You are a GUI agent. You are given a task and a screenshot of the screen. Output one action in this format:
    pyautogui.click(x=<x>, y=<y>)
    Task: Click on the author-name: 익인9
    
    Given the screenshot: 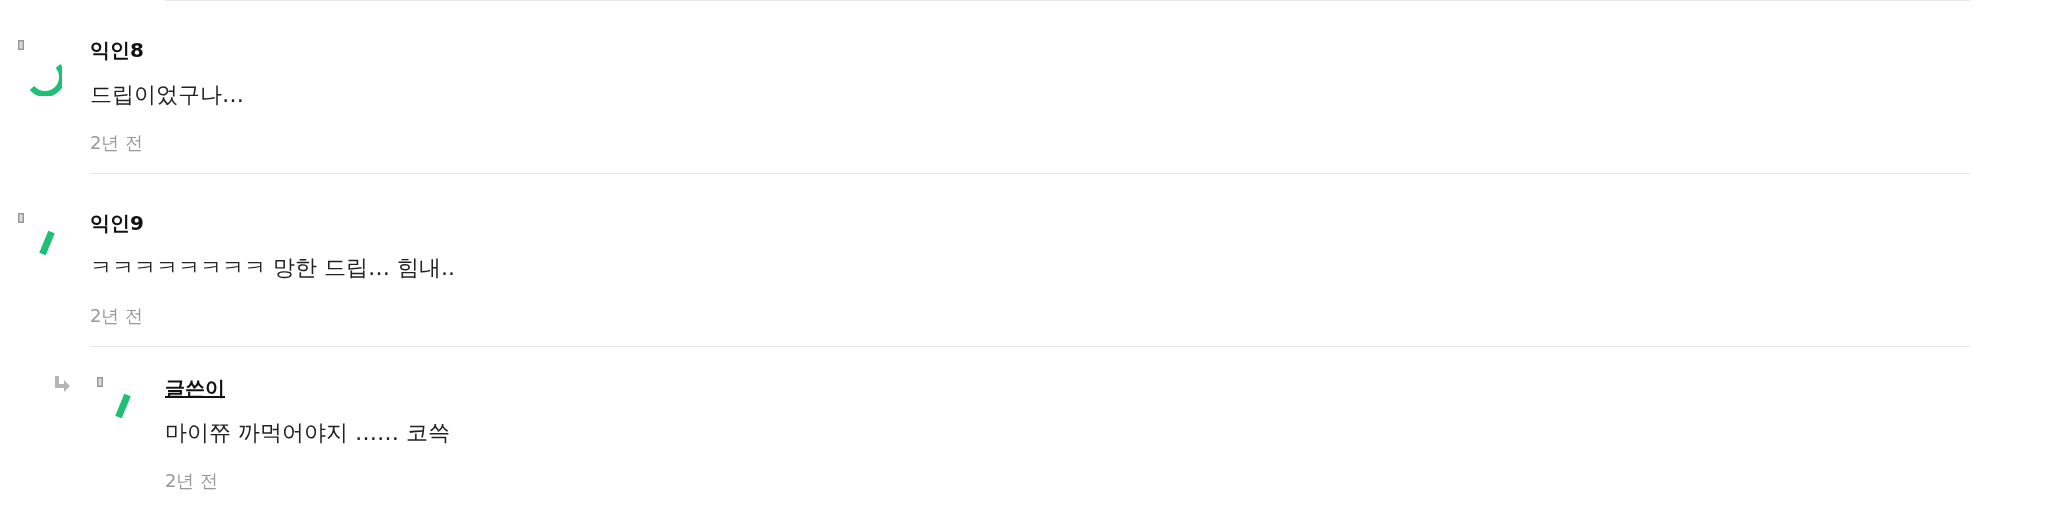 What is the action you would take?
    pyautogui.click(x=117, y=223)
    